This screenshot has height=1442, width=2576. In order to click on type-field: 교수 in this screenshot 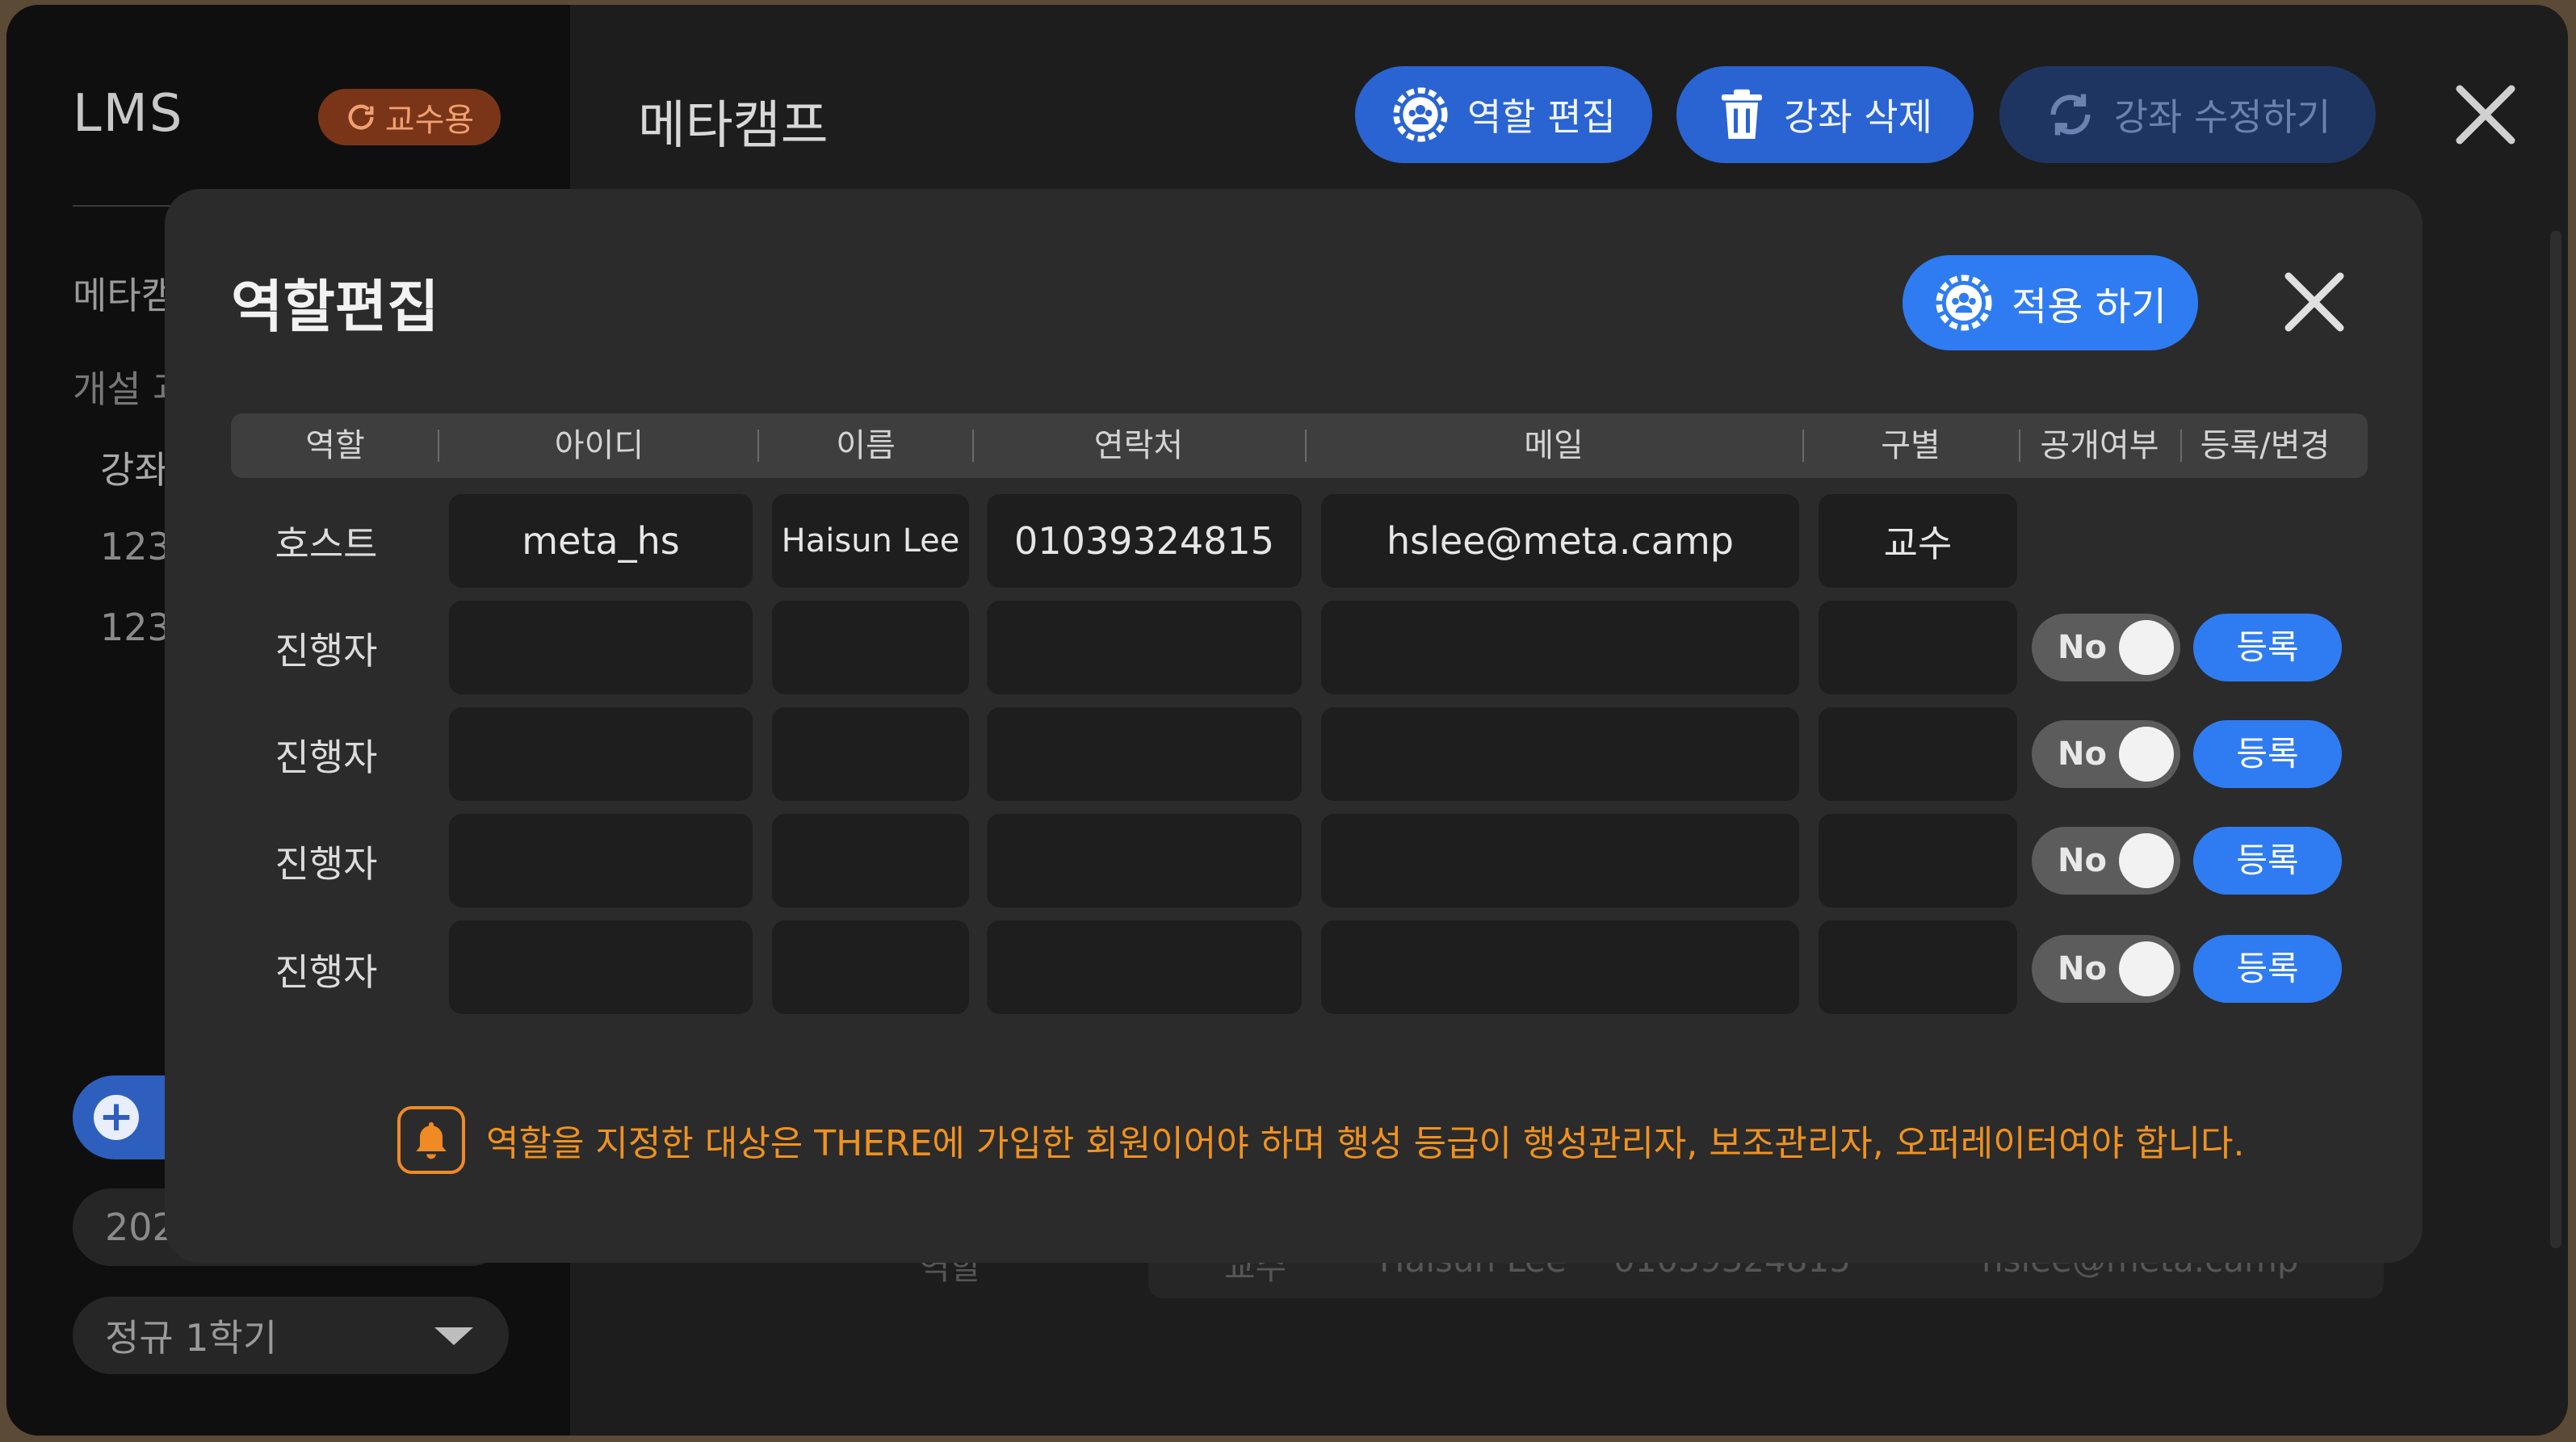, I will do `click(1918, 541)`.